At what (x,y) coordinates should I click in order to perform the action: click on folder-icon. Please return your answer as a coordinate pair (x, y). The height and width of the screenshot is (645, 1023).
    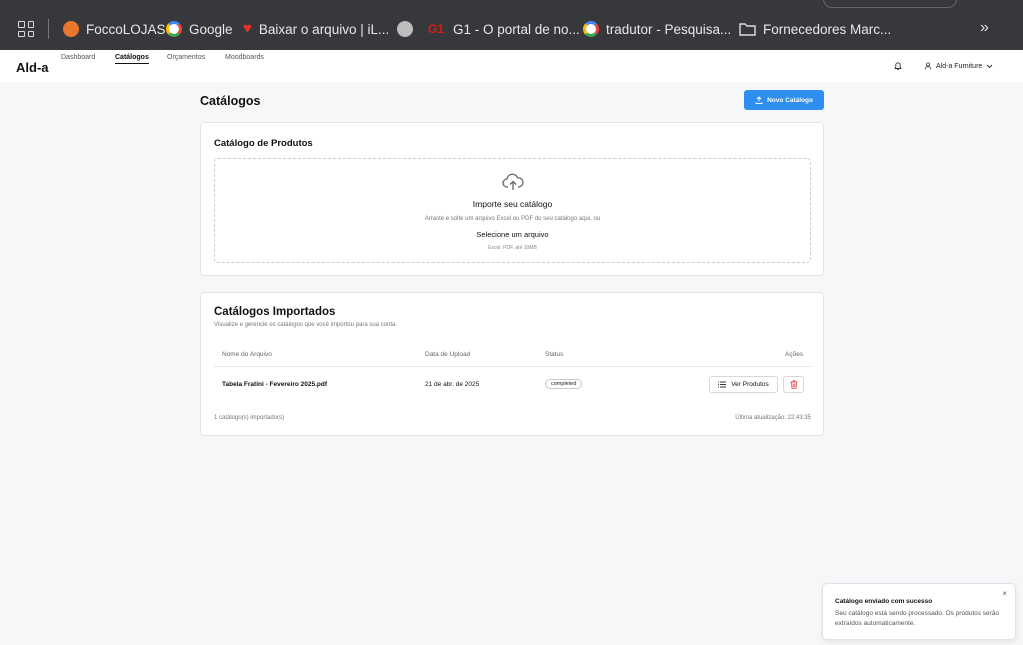
    Looking at the image, I should click on (747, 29).